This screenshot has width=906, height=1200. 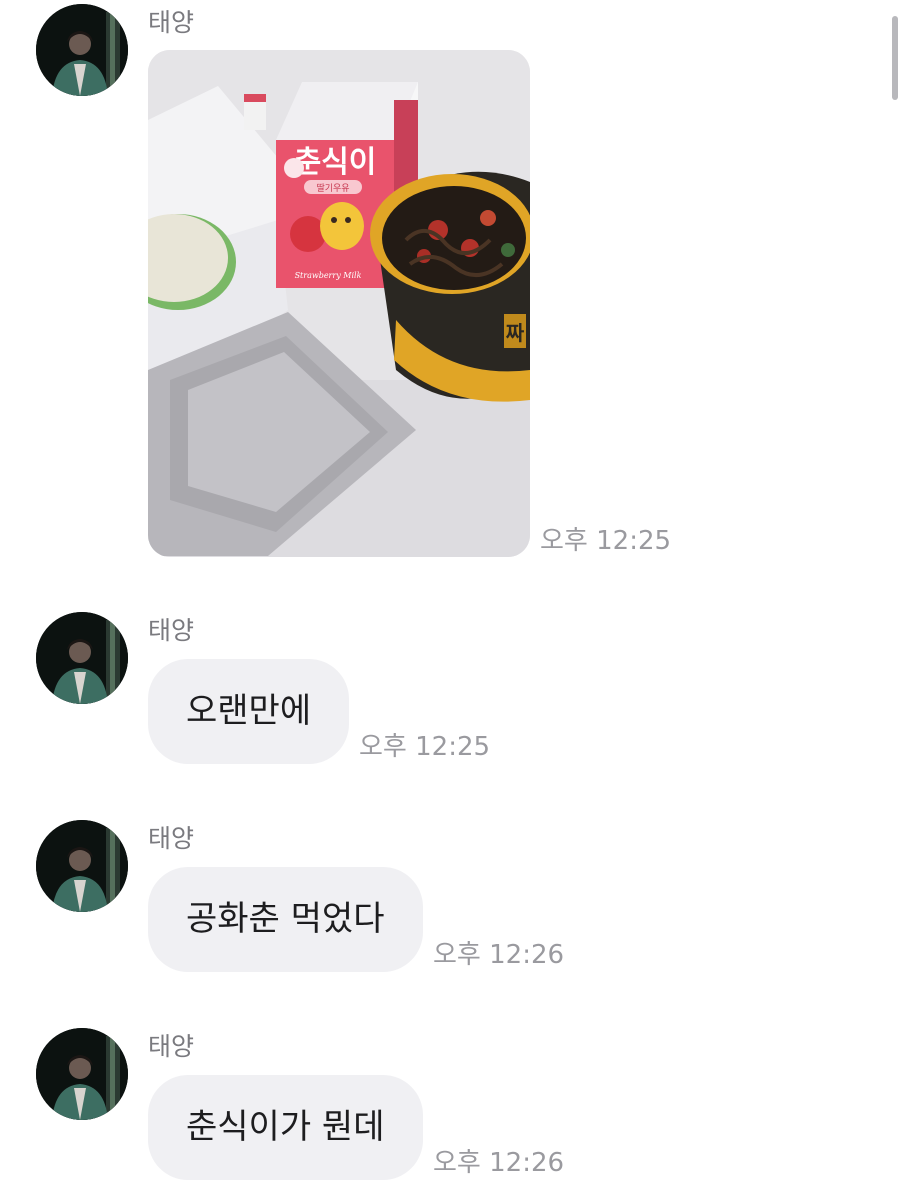 What do you see at coordinates (249, 711) in the screenshot?
I see `message-bubble: 오랜만에` at bounding box center [249, 711].